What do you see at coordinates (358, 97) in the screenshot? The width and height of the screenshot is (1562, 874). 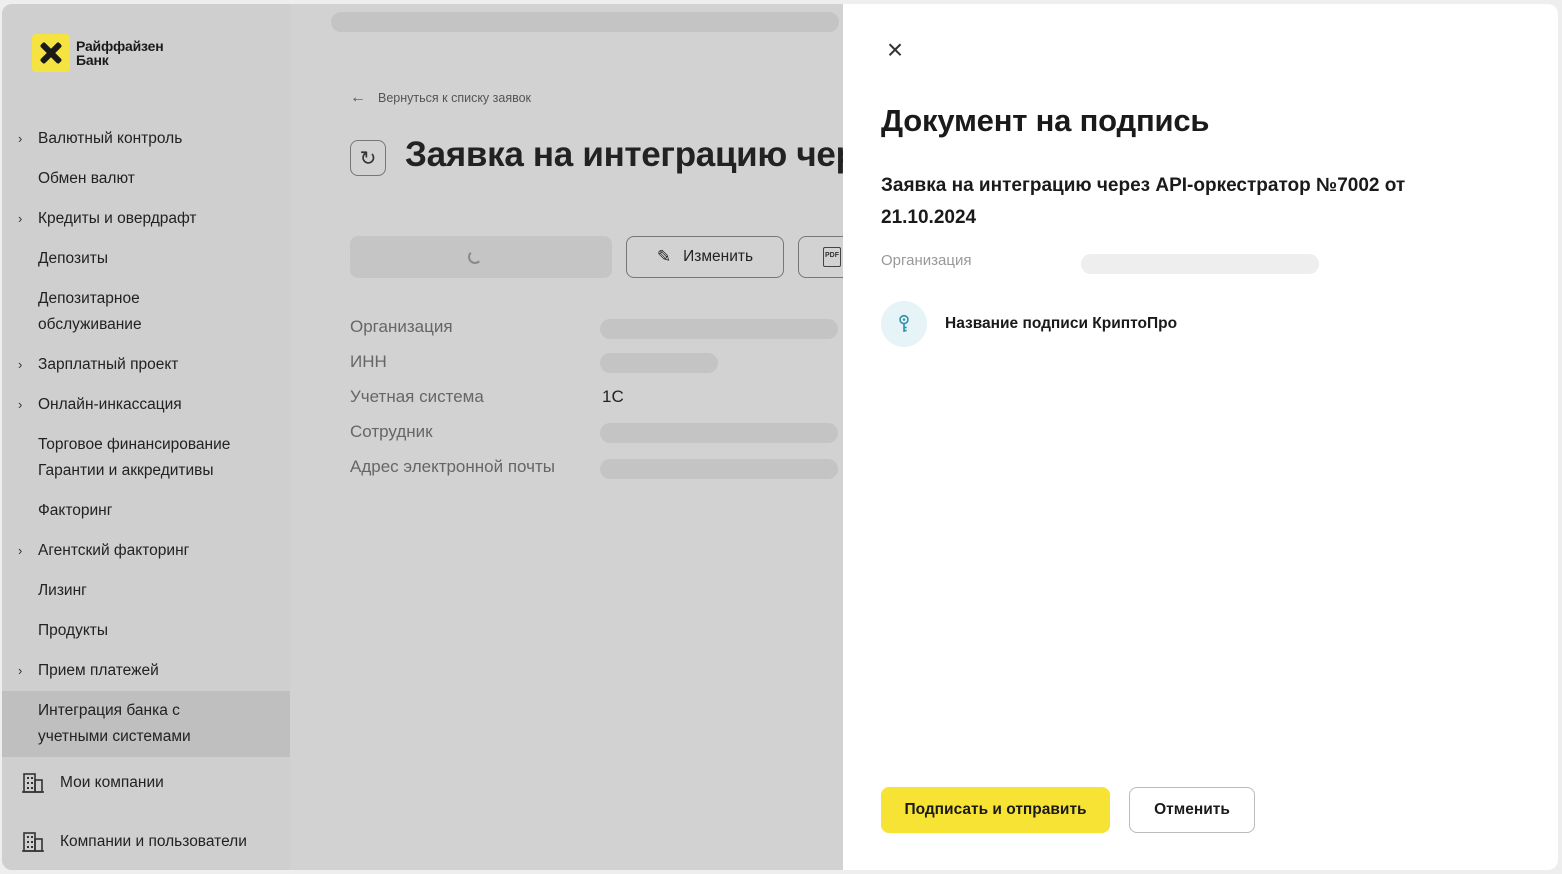 I see `arrow-left-icon: ←` at bounding box center [358, 97].